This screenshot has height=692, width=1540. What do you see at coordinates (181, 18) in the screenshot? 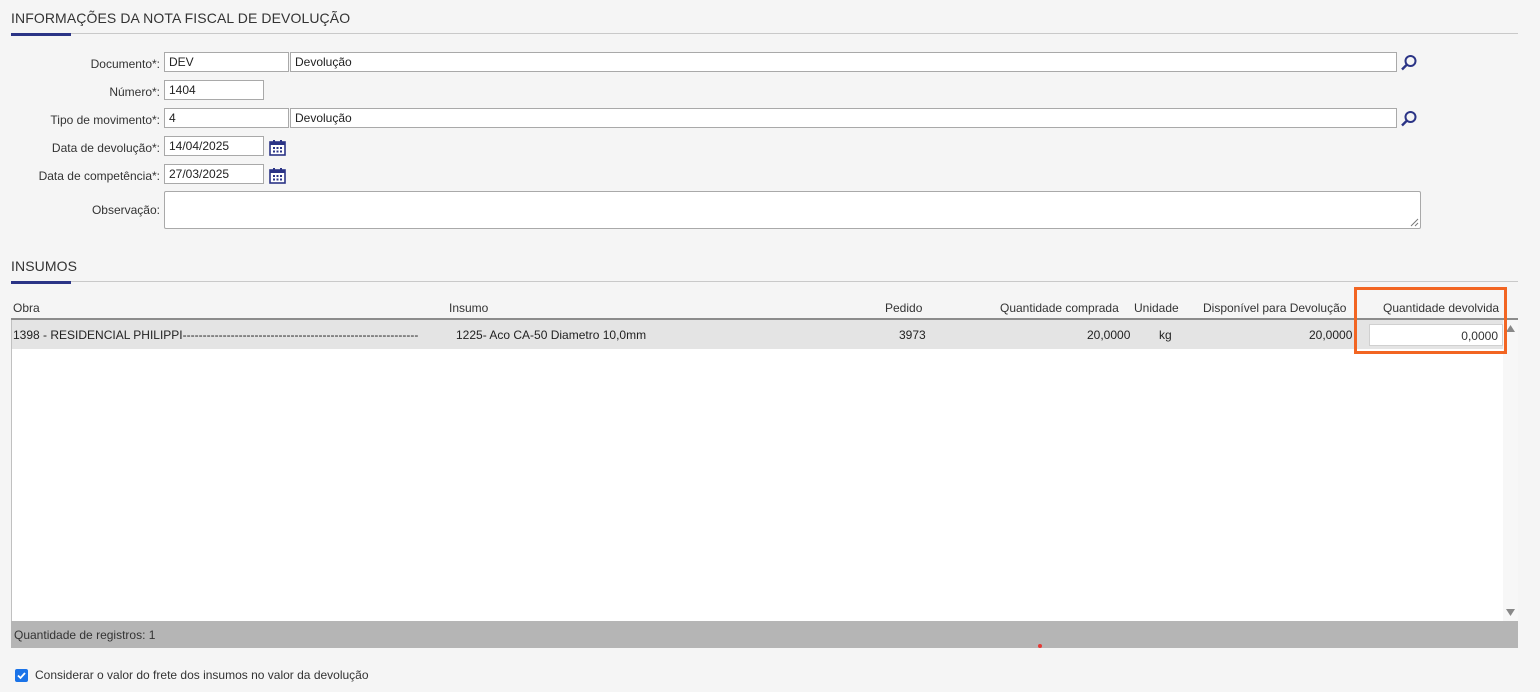
I see `section-title-informacoes: INFORMAÇÕES DA NOTA FISCAL DE DEVOLUÇÃO` at bounding box center [181, 18].